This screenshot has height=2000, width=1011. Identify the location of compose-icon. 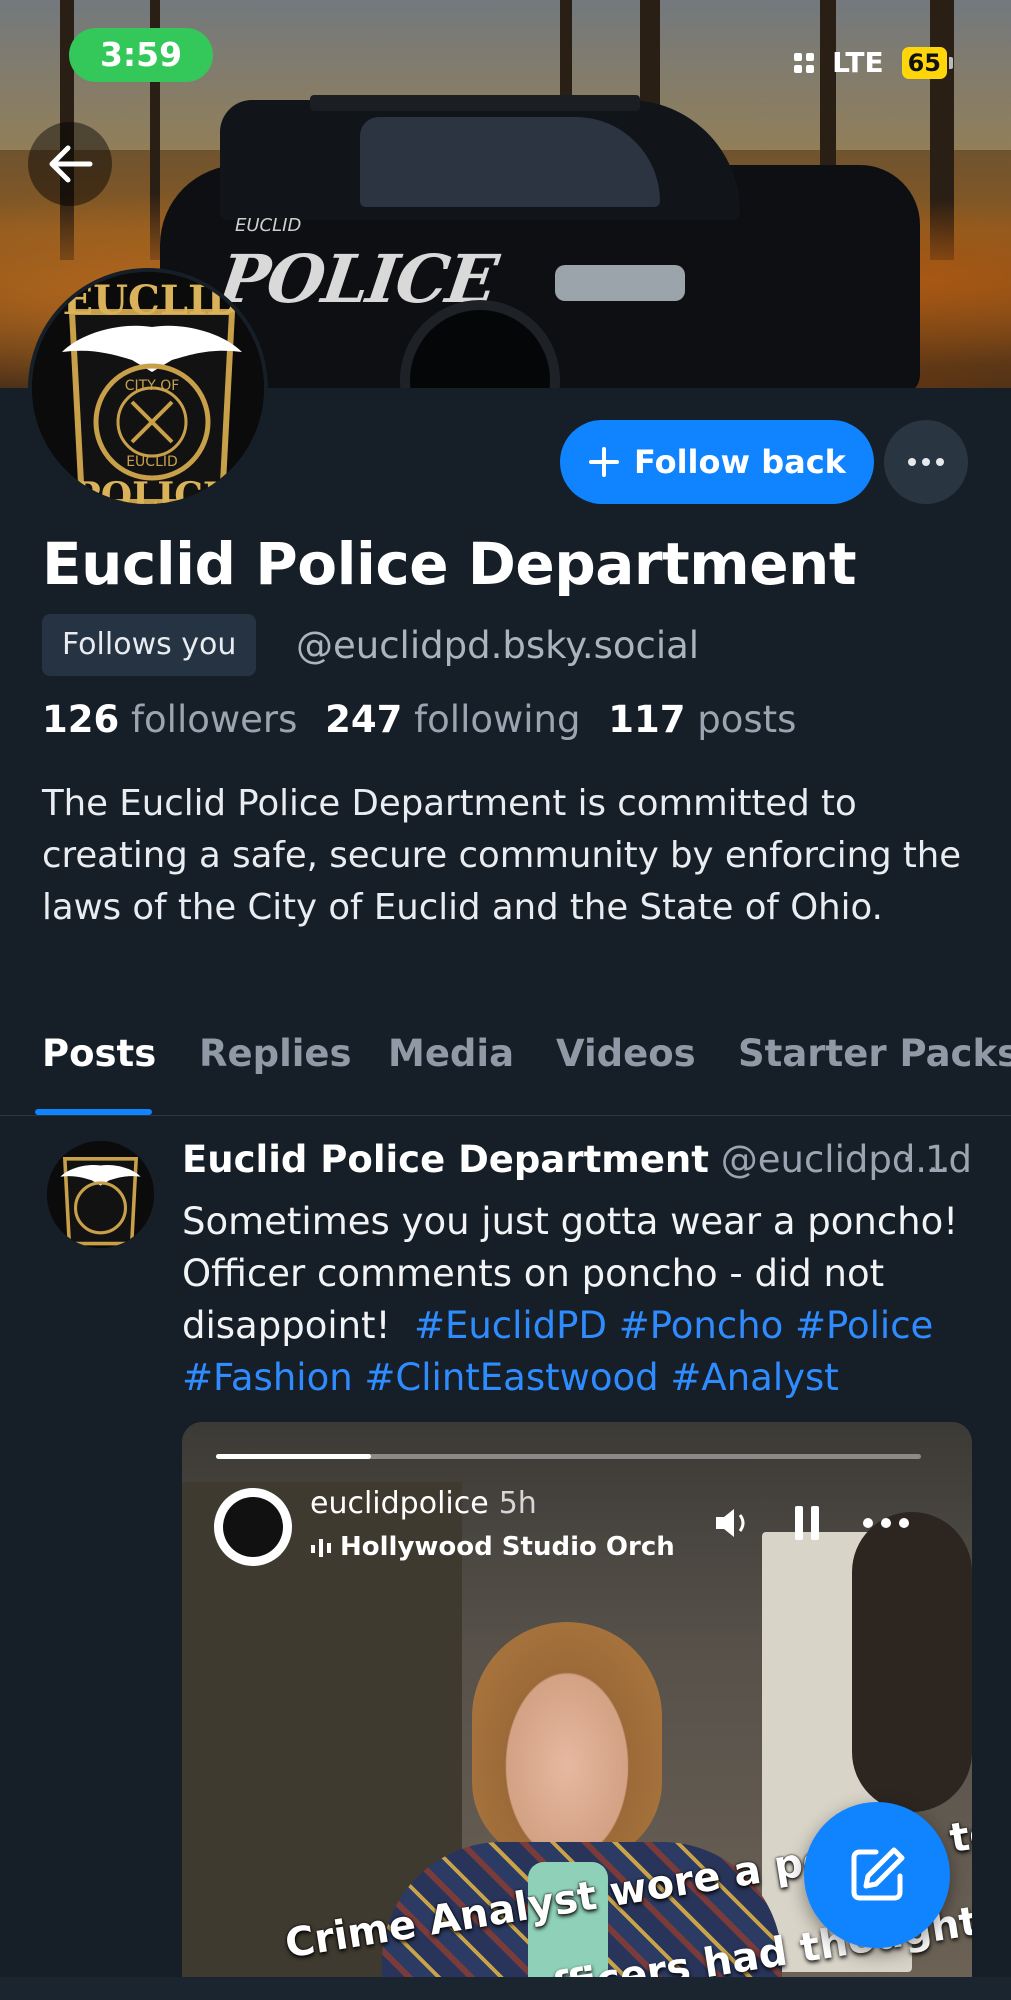
(878, 1874).